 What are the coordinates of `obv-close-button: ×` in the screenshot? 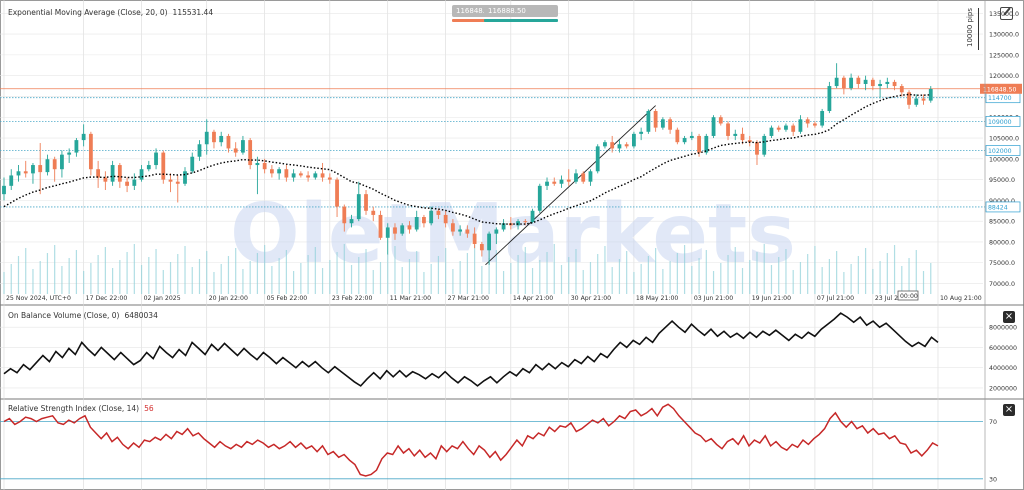 It's located at (1009, 317).